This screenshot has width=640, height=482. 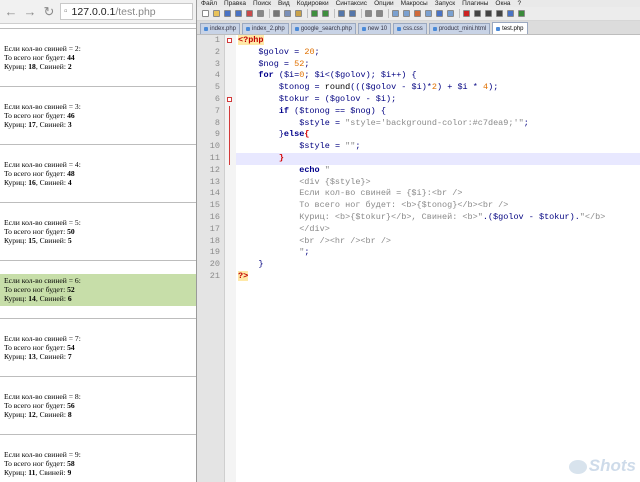 What do you see at coordinates (209, 3) in the screenshot?
I see `menu-item: Файл` at bounding box center [209, 3].